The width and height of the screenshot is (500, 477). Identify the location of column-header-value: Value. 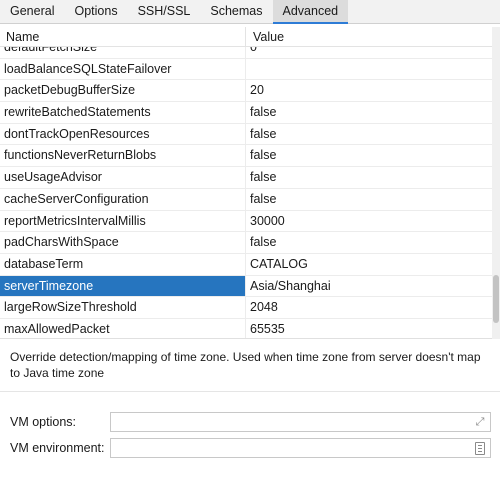
(369, 37).